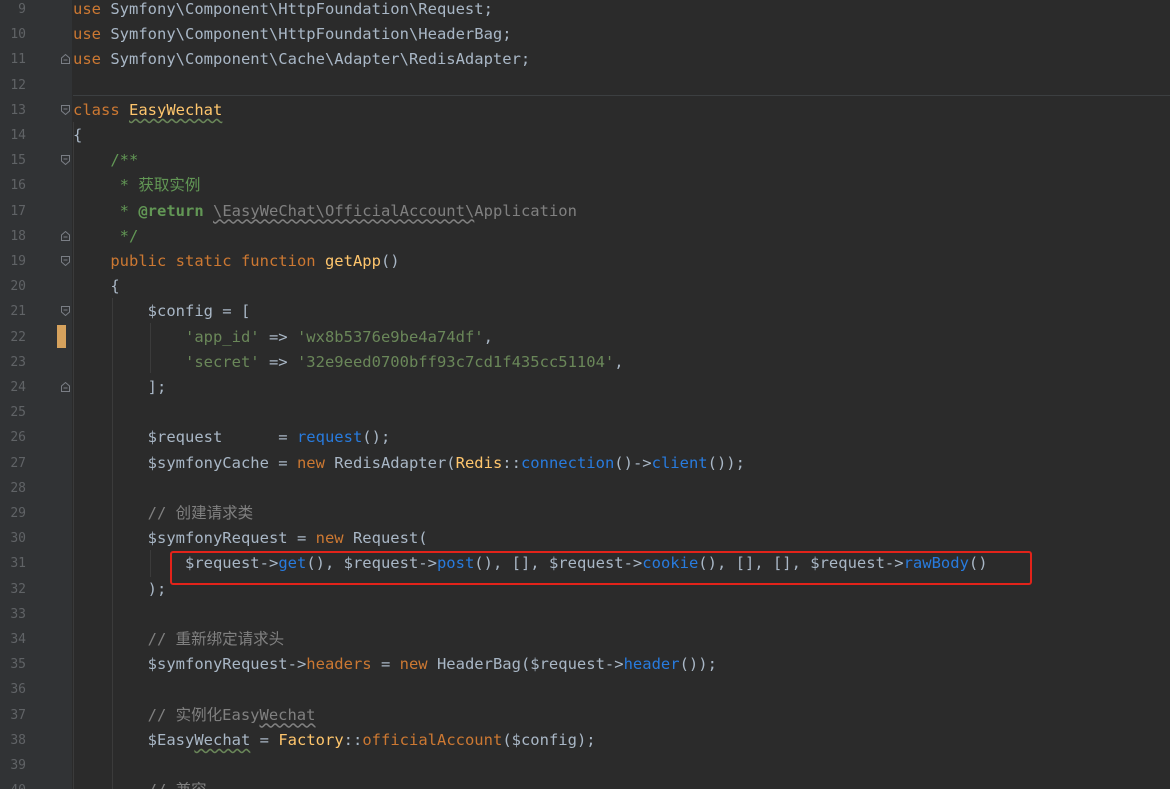 The width and height of the screenshot is (1170, 789). I want to click on code-token: ();, so click(376, 437).